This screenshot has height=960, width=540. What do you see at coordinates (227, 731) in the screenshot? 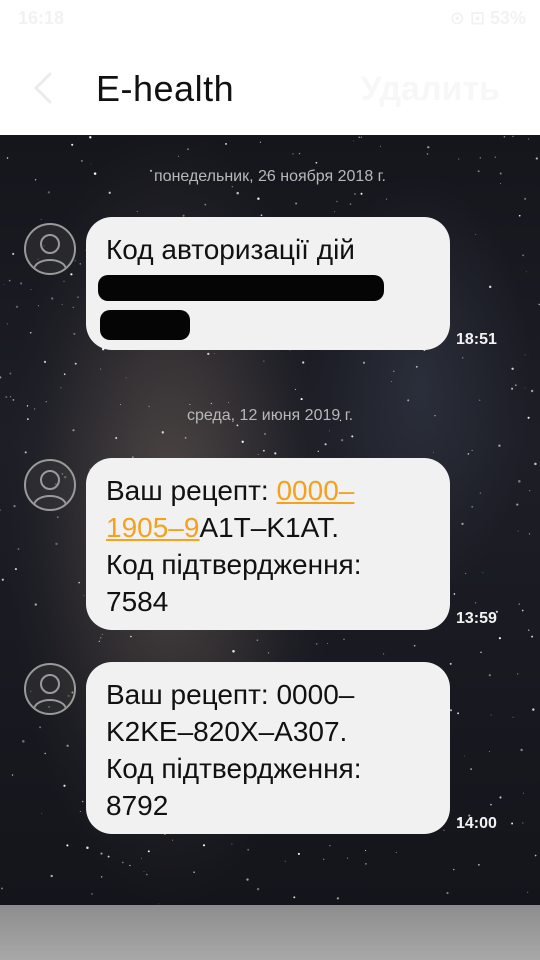
I see `message-line: K2KE–820X–A307.` at bounding box center [227, 731].